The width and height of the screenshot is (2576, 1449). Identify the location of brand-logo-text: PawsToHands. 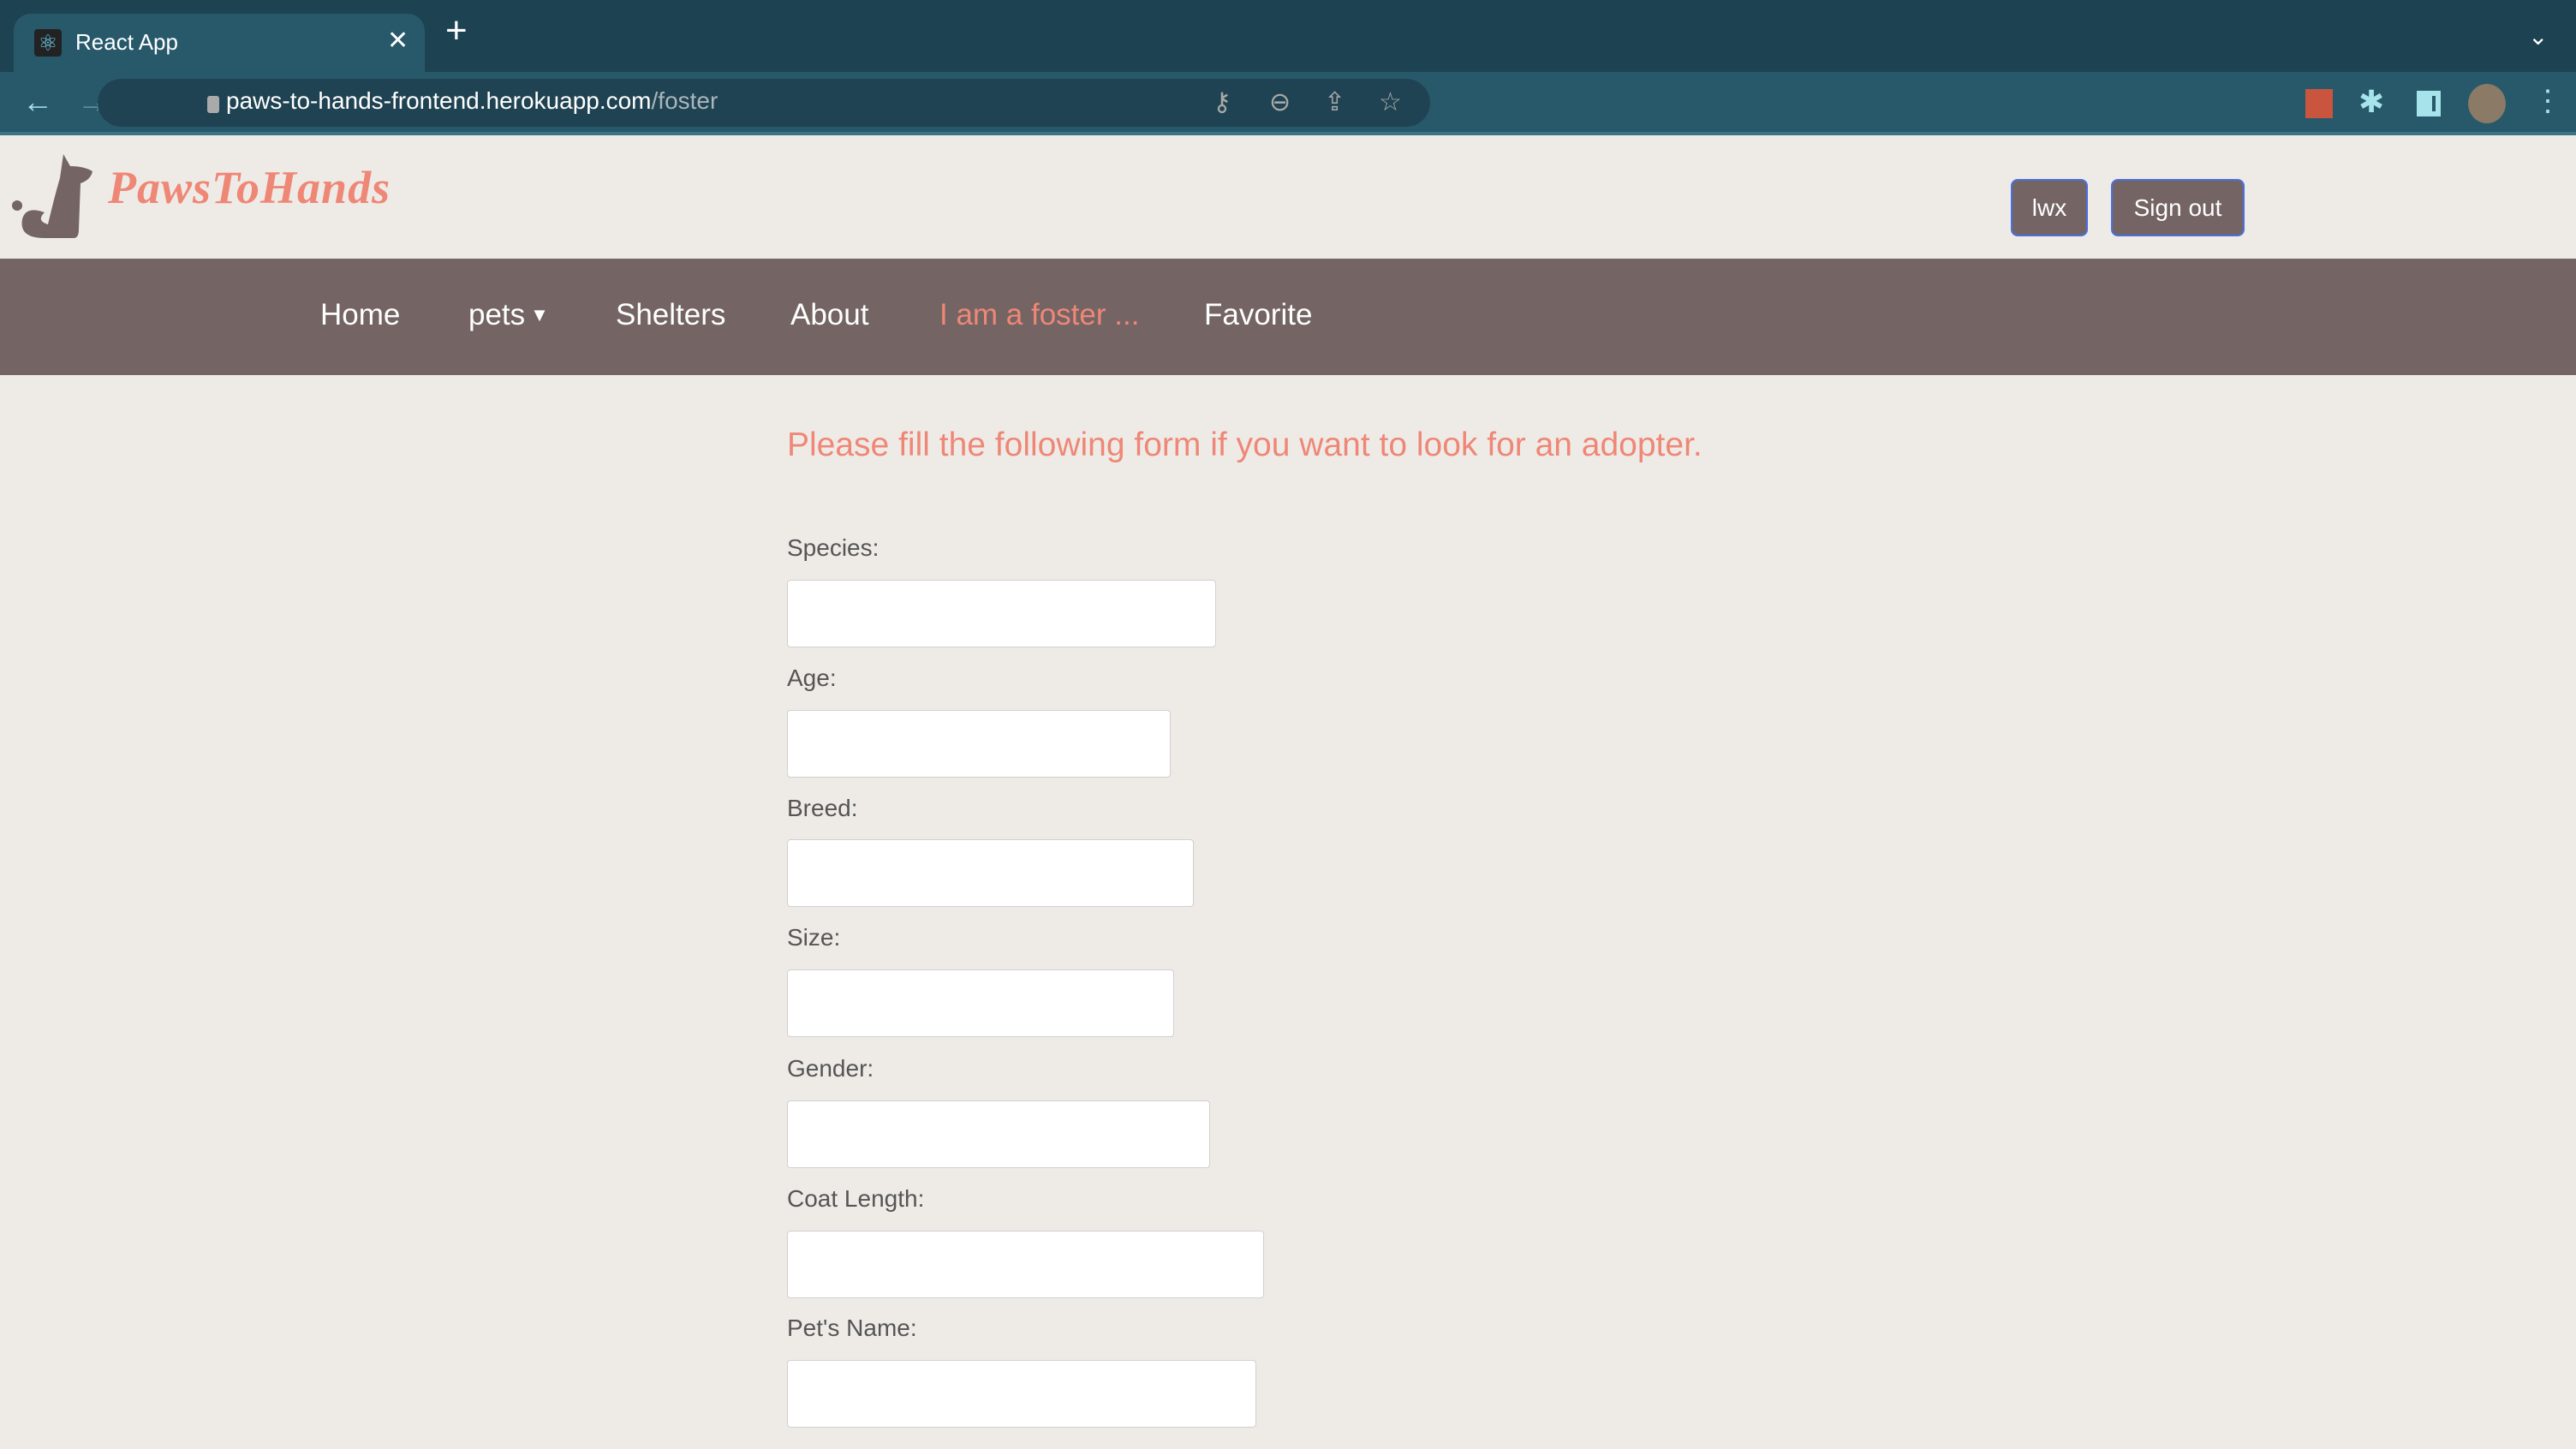
(250, 187).